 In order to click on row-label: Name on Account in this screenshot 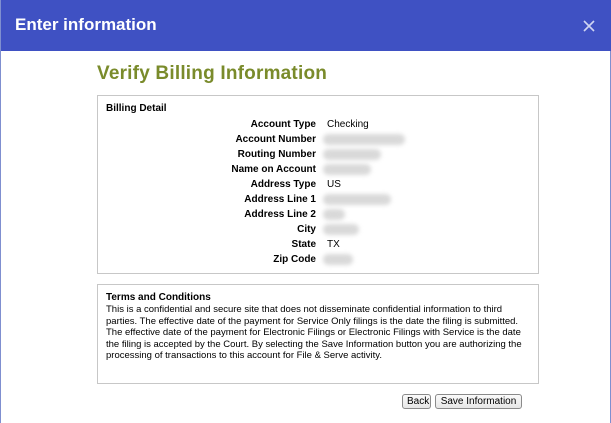, I will do `click(273, 169)`.